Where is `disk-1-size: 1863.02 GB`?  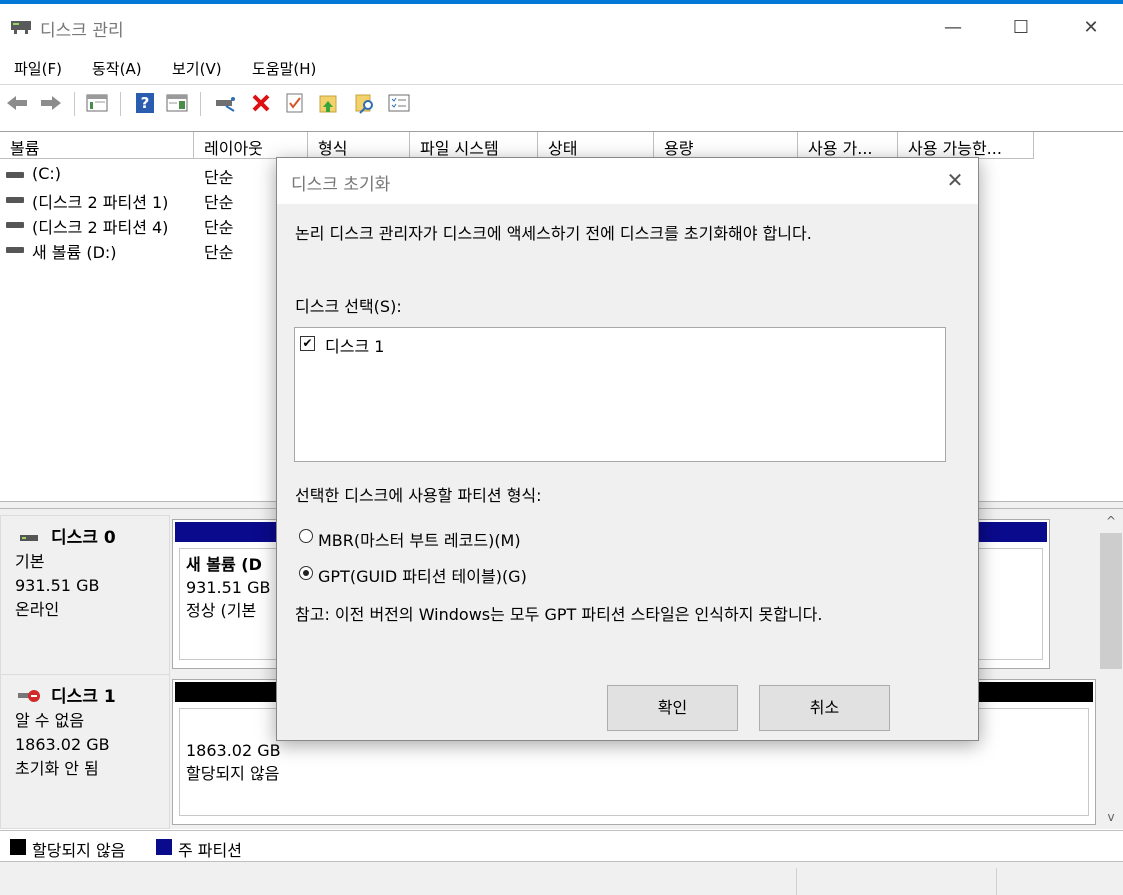
disk-1-size: 1863.02 GB is located at coordinates (62, 744).